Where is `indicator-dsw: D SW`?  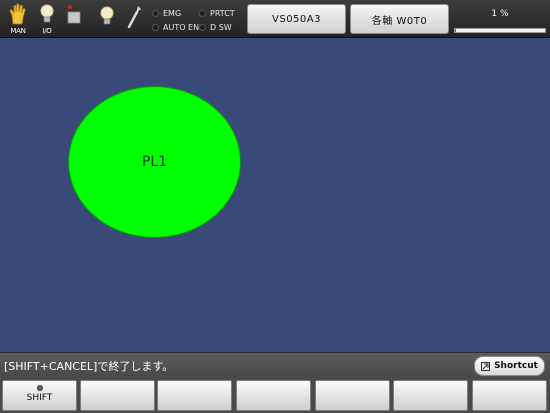
indicator-dsw: D SW is located at coordinates (215, 27).